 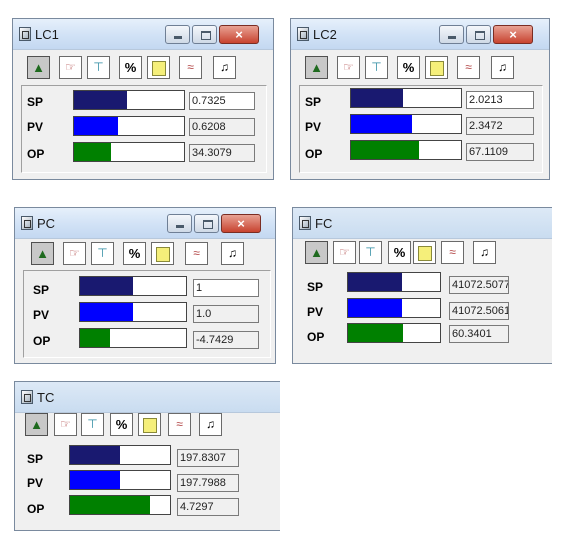 I want to click on window-title: TC, so click(x=46, y=397).